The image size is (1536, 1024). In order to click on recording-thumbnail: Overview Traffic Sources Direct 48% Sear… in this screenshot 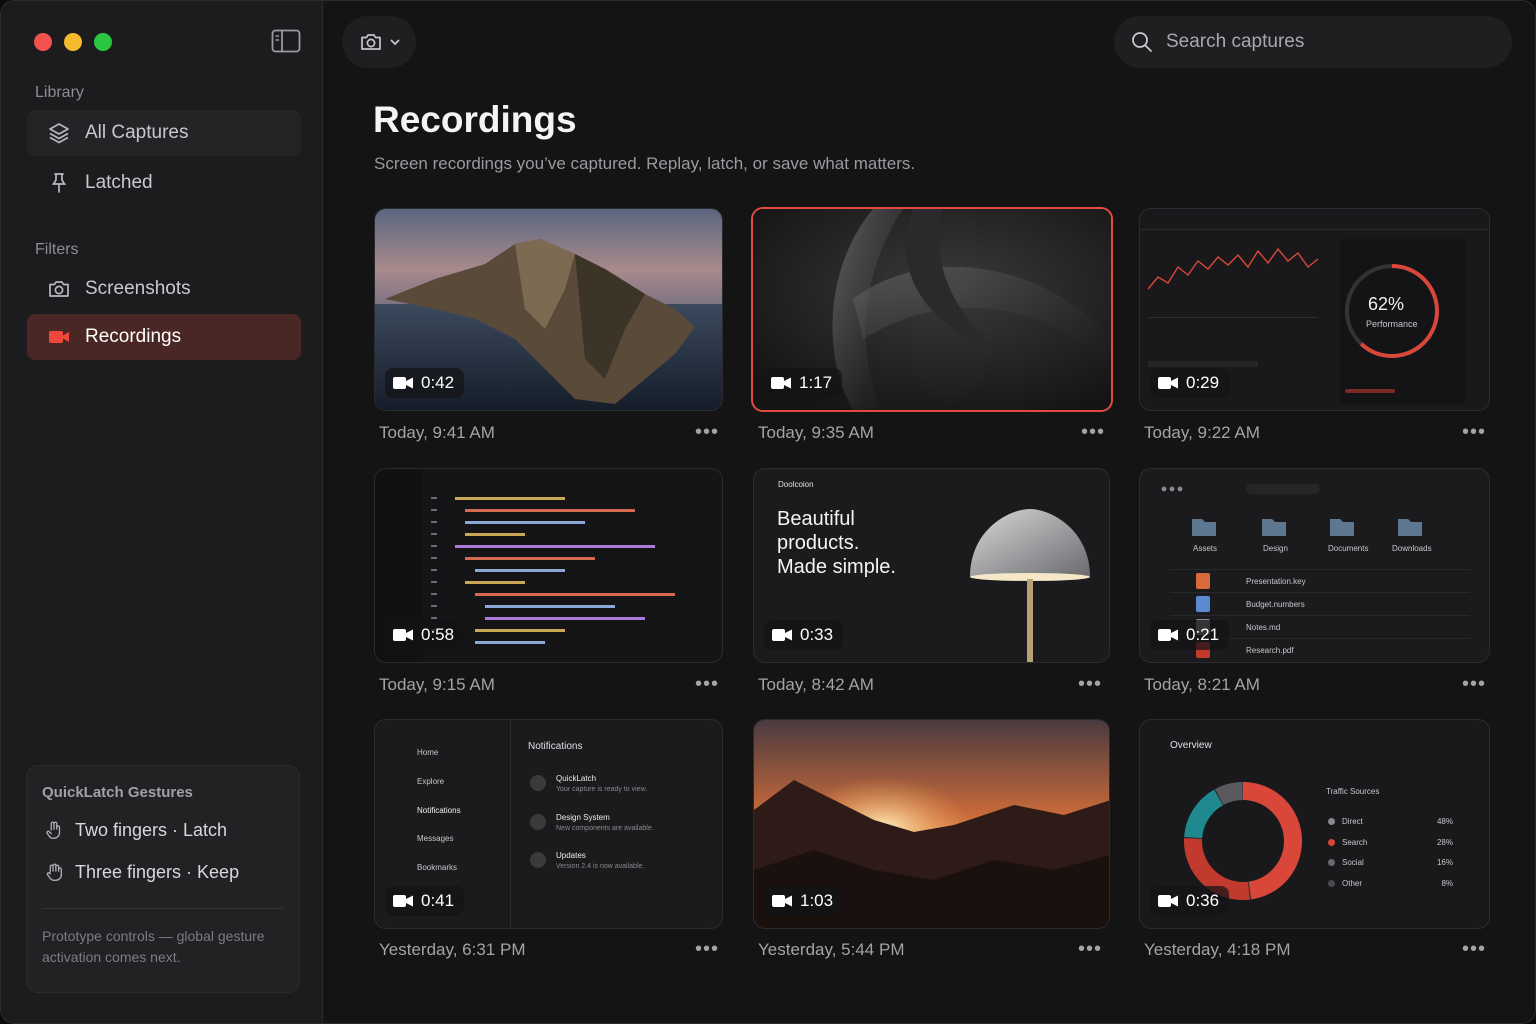, I will do `click(1314, 824)`.